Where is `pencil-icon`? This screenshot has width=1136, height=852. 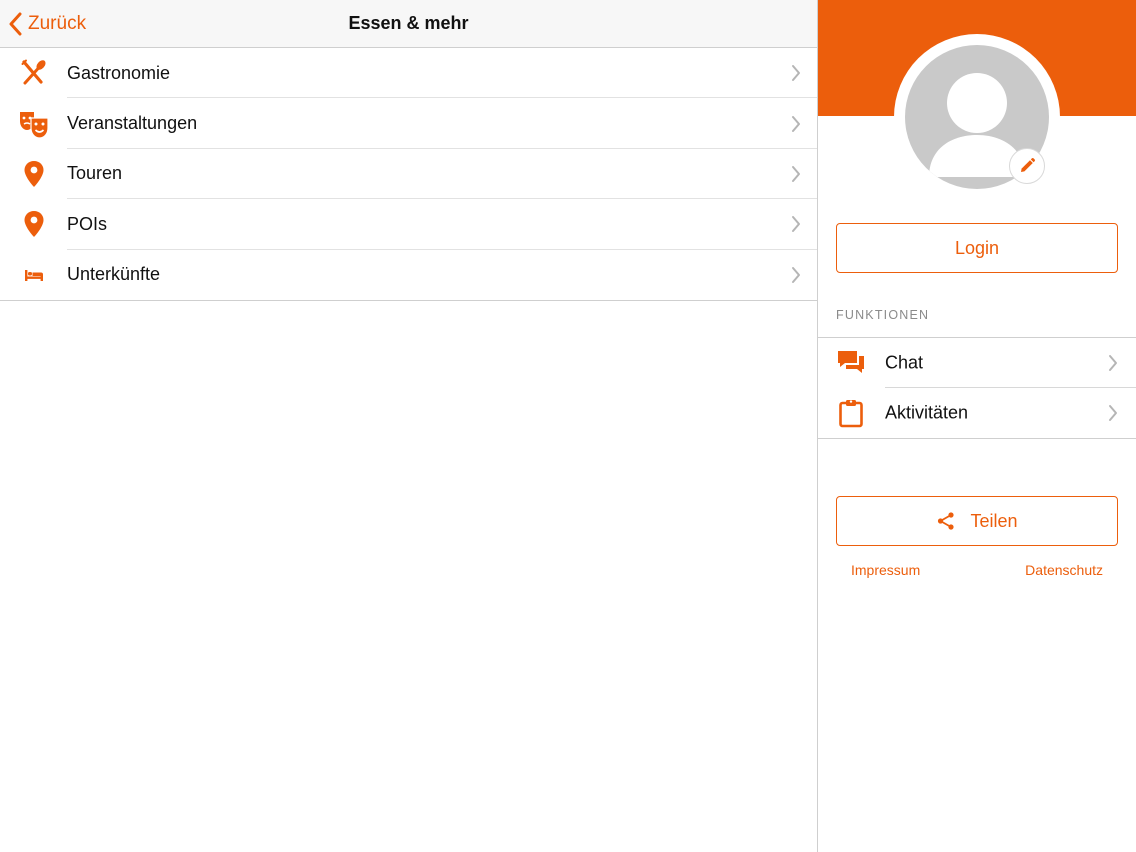 pencil-icon is located at coordinates (1028, 164).